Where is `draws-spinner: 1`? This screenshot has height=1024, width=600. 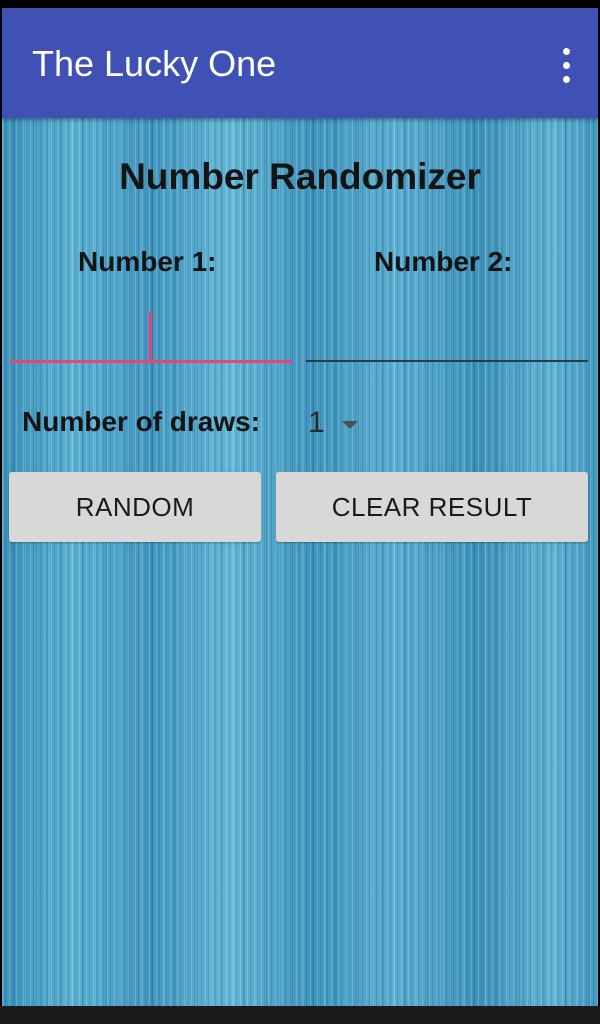
draws-spinner: 1 is located at coordinates (338, 426).